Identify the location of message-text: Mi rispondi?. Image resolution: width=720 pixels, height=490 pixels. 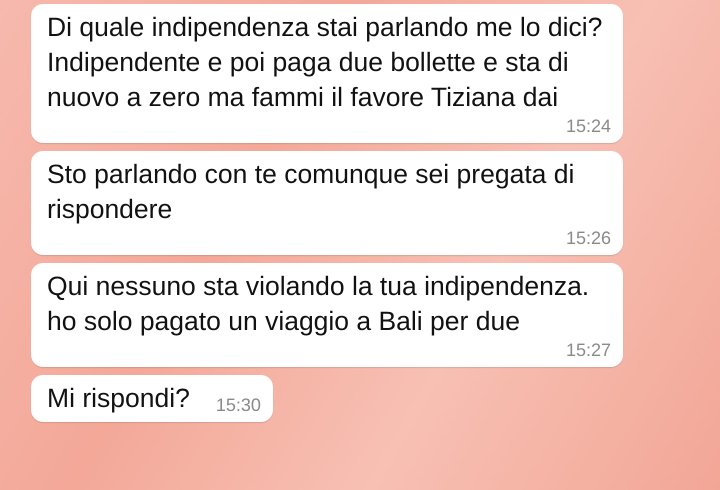
(118, 398).